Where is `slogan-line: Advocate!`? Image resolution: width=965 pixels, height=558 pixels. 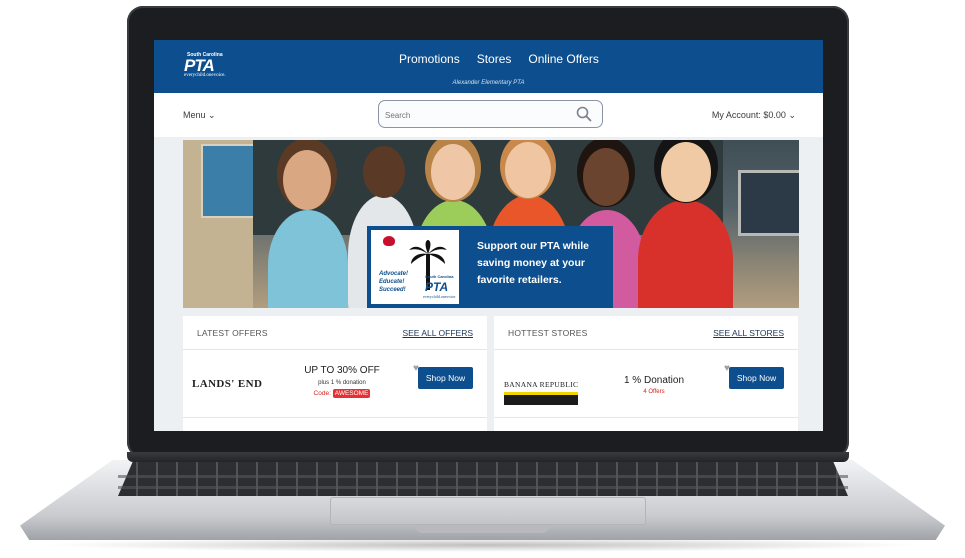
slogan-line: Advocate! is located at coordinates (394, 274).